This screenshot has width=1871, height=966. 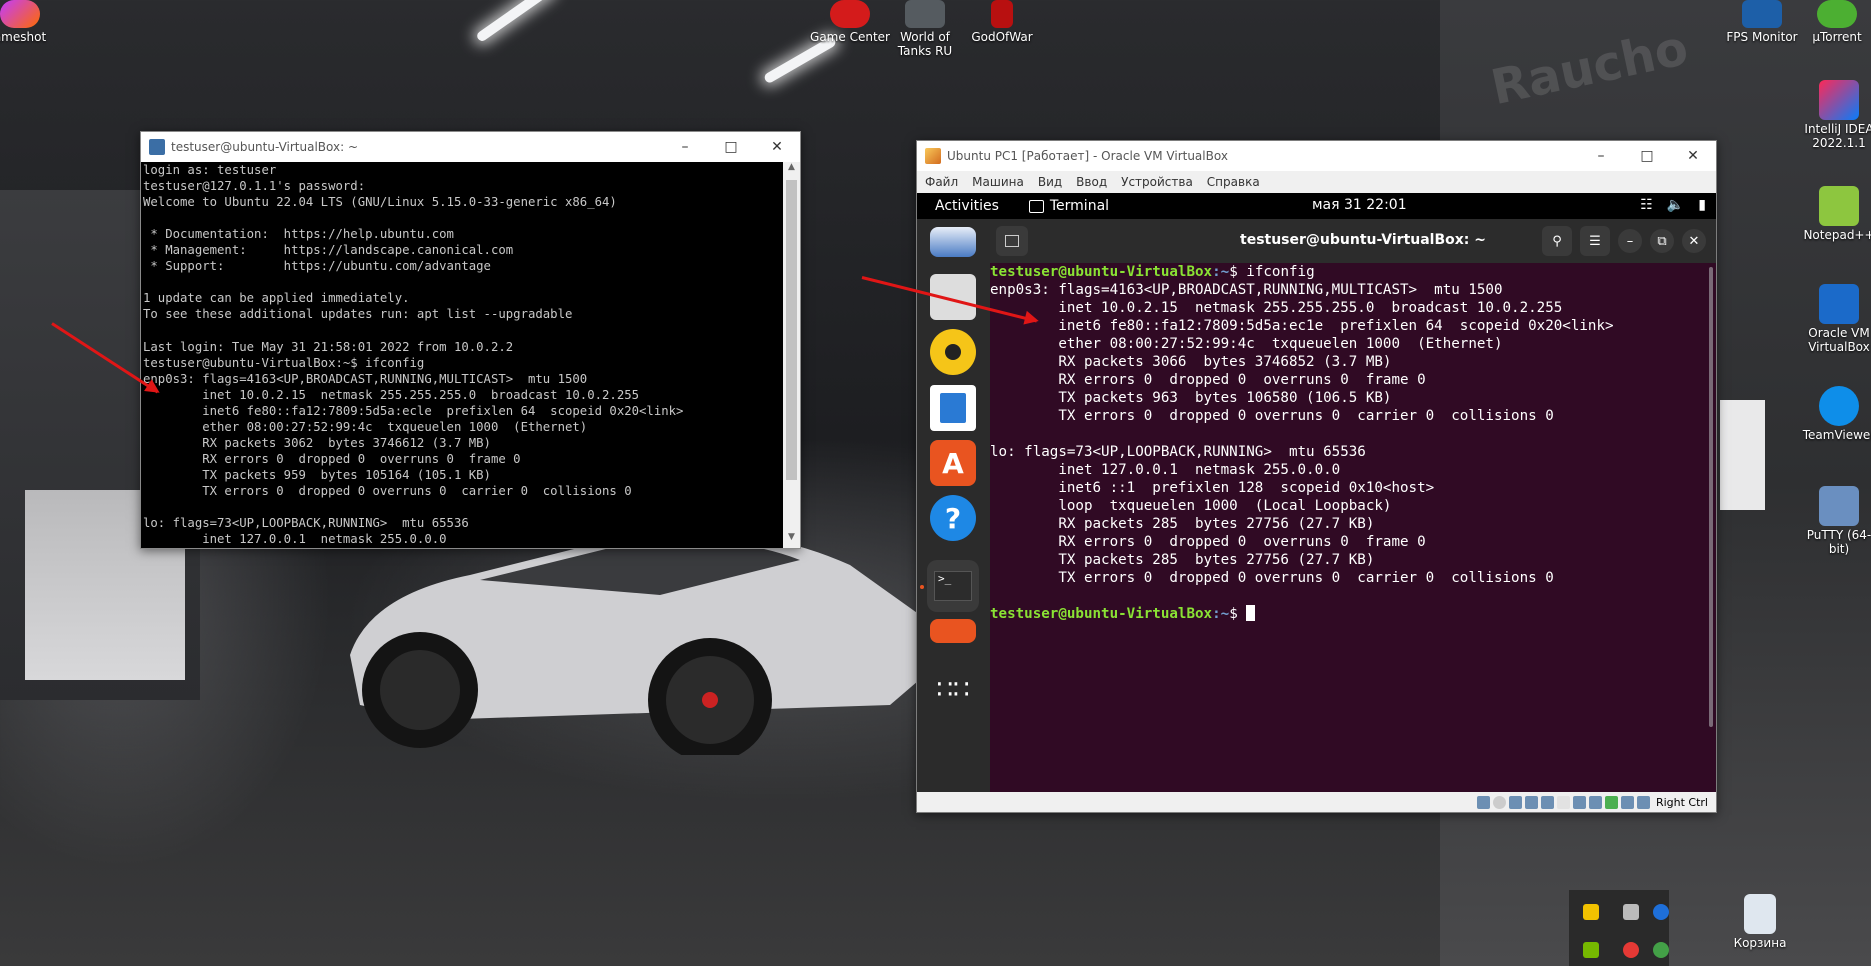 I want to click on desktop-icon-game-center: Game Center, so click(x=850, y=22).